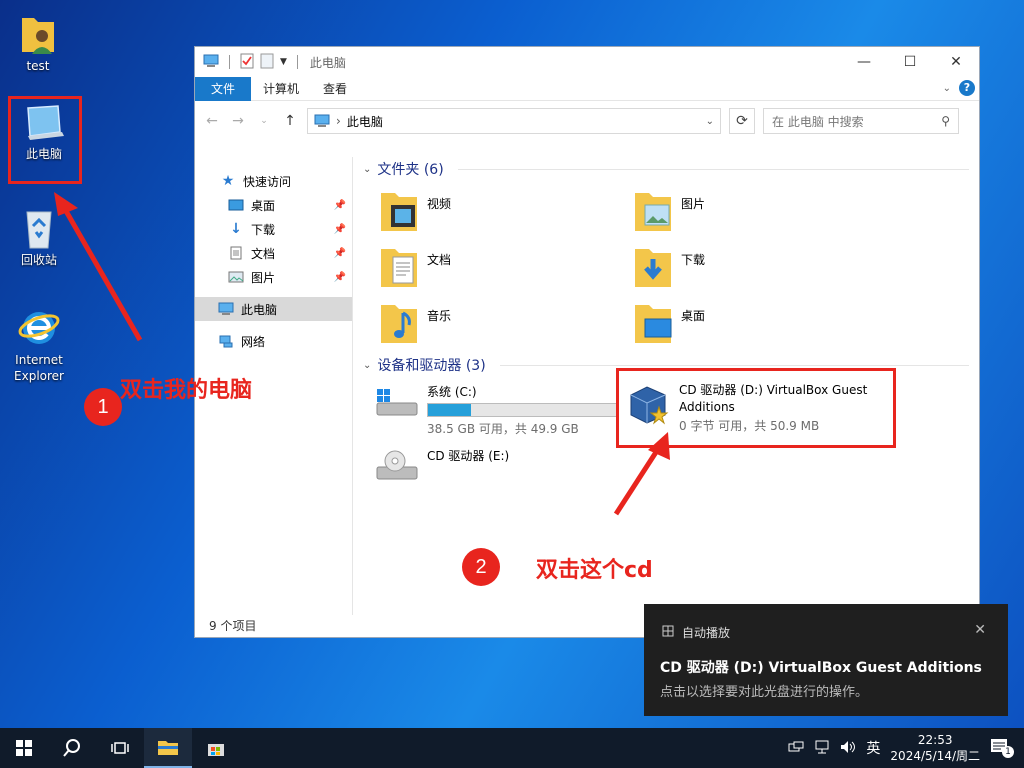 The height and width of the screenshot is (768, 1024). Describe the element at coordinates (290, 121) in the screenshot. I see `up-button: ↑` at that location.